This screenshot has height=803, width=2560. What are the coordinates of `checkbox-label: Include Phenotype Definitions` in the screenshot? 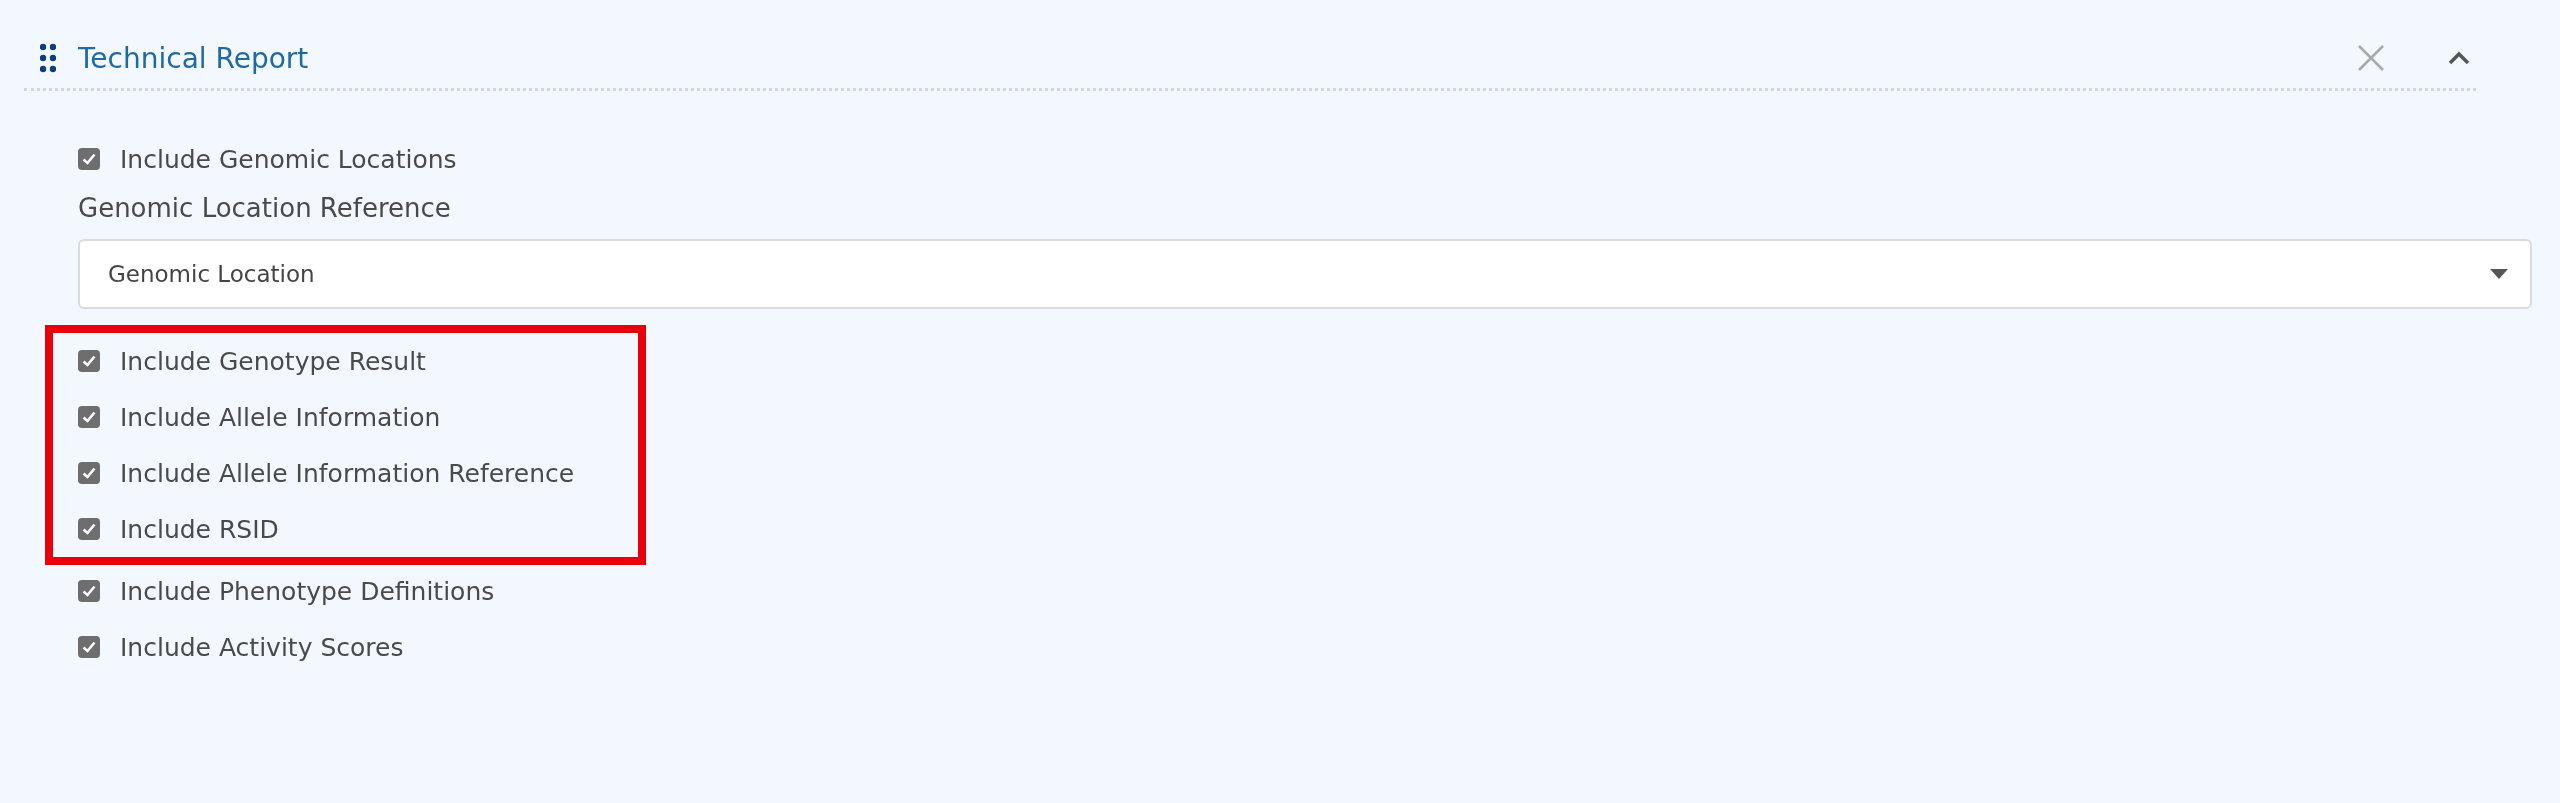 It's located at (307, 591).